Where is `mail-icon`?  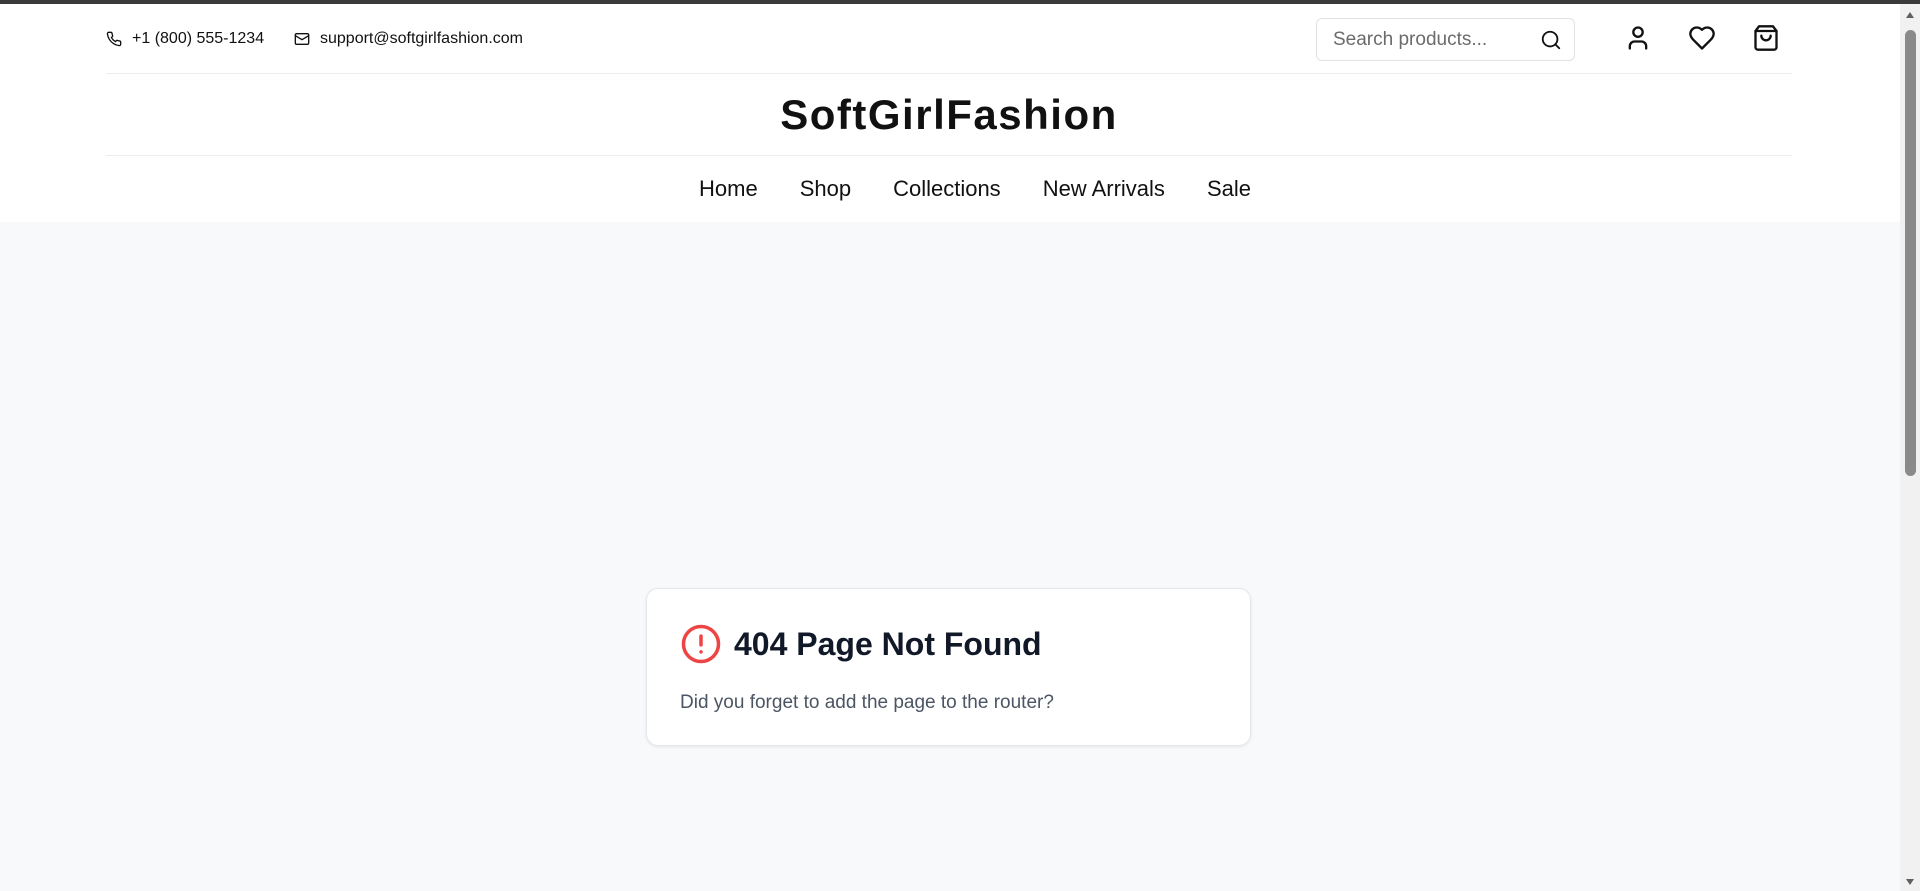
mail-icon is located at coordinates (302, 39).